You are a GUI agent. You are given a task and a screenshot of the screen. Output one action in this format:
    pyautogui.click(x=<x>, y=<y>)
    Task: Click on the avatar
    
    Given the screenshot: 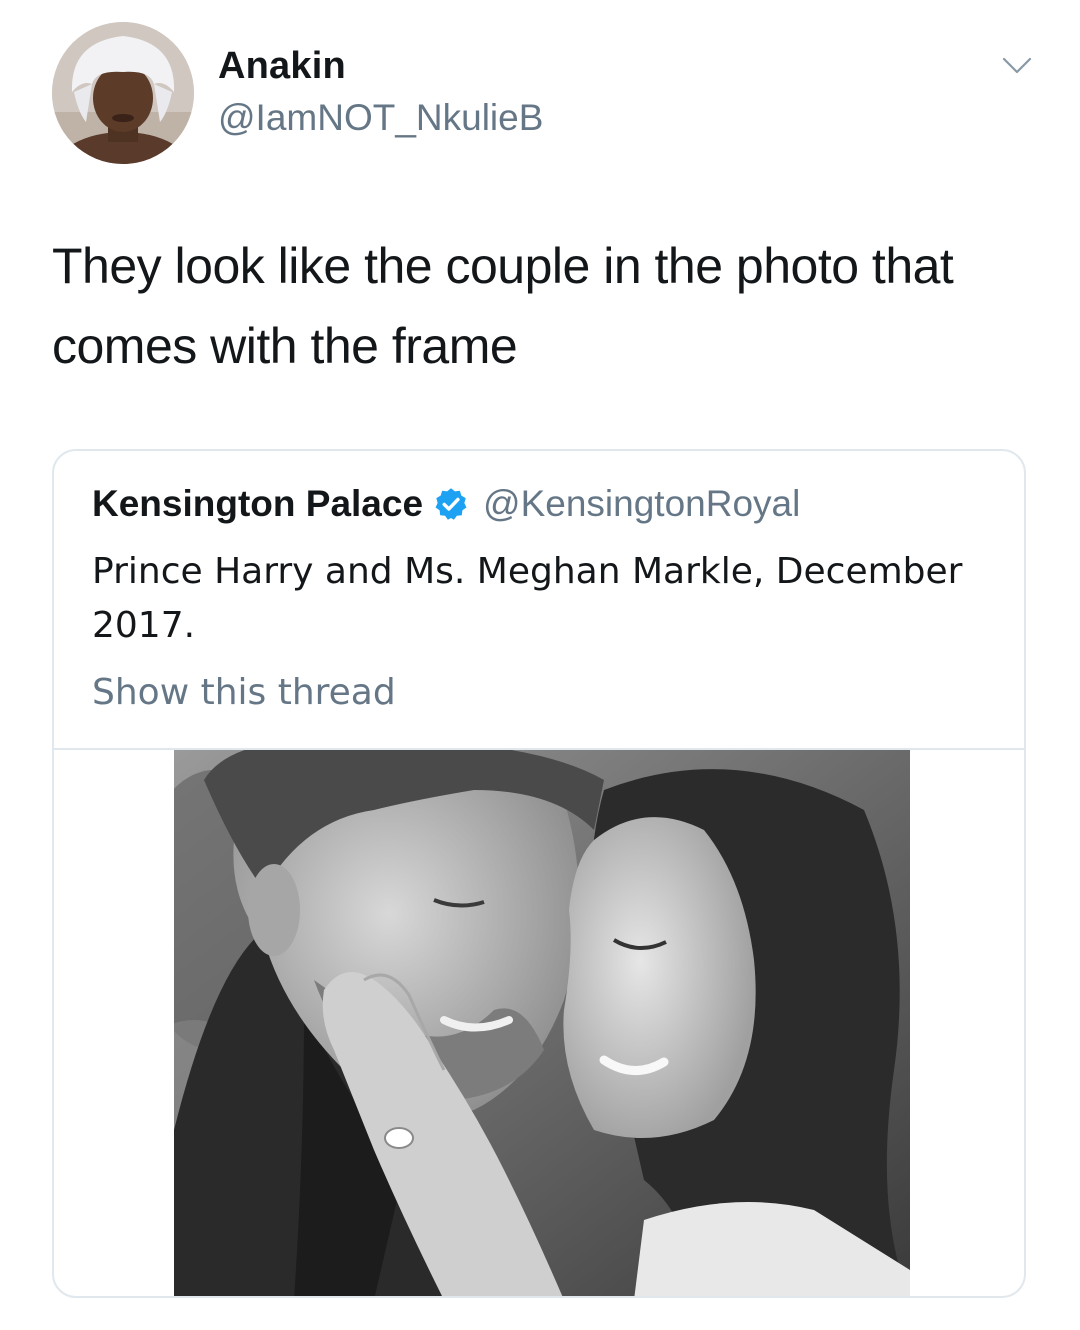 What is the action you would take?
    pyautogui.click(x=123, y=93)
    